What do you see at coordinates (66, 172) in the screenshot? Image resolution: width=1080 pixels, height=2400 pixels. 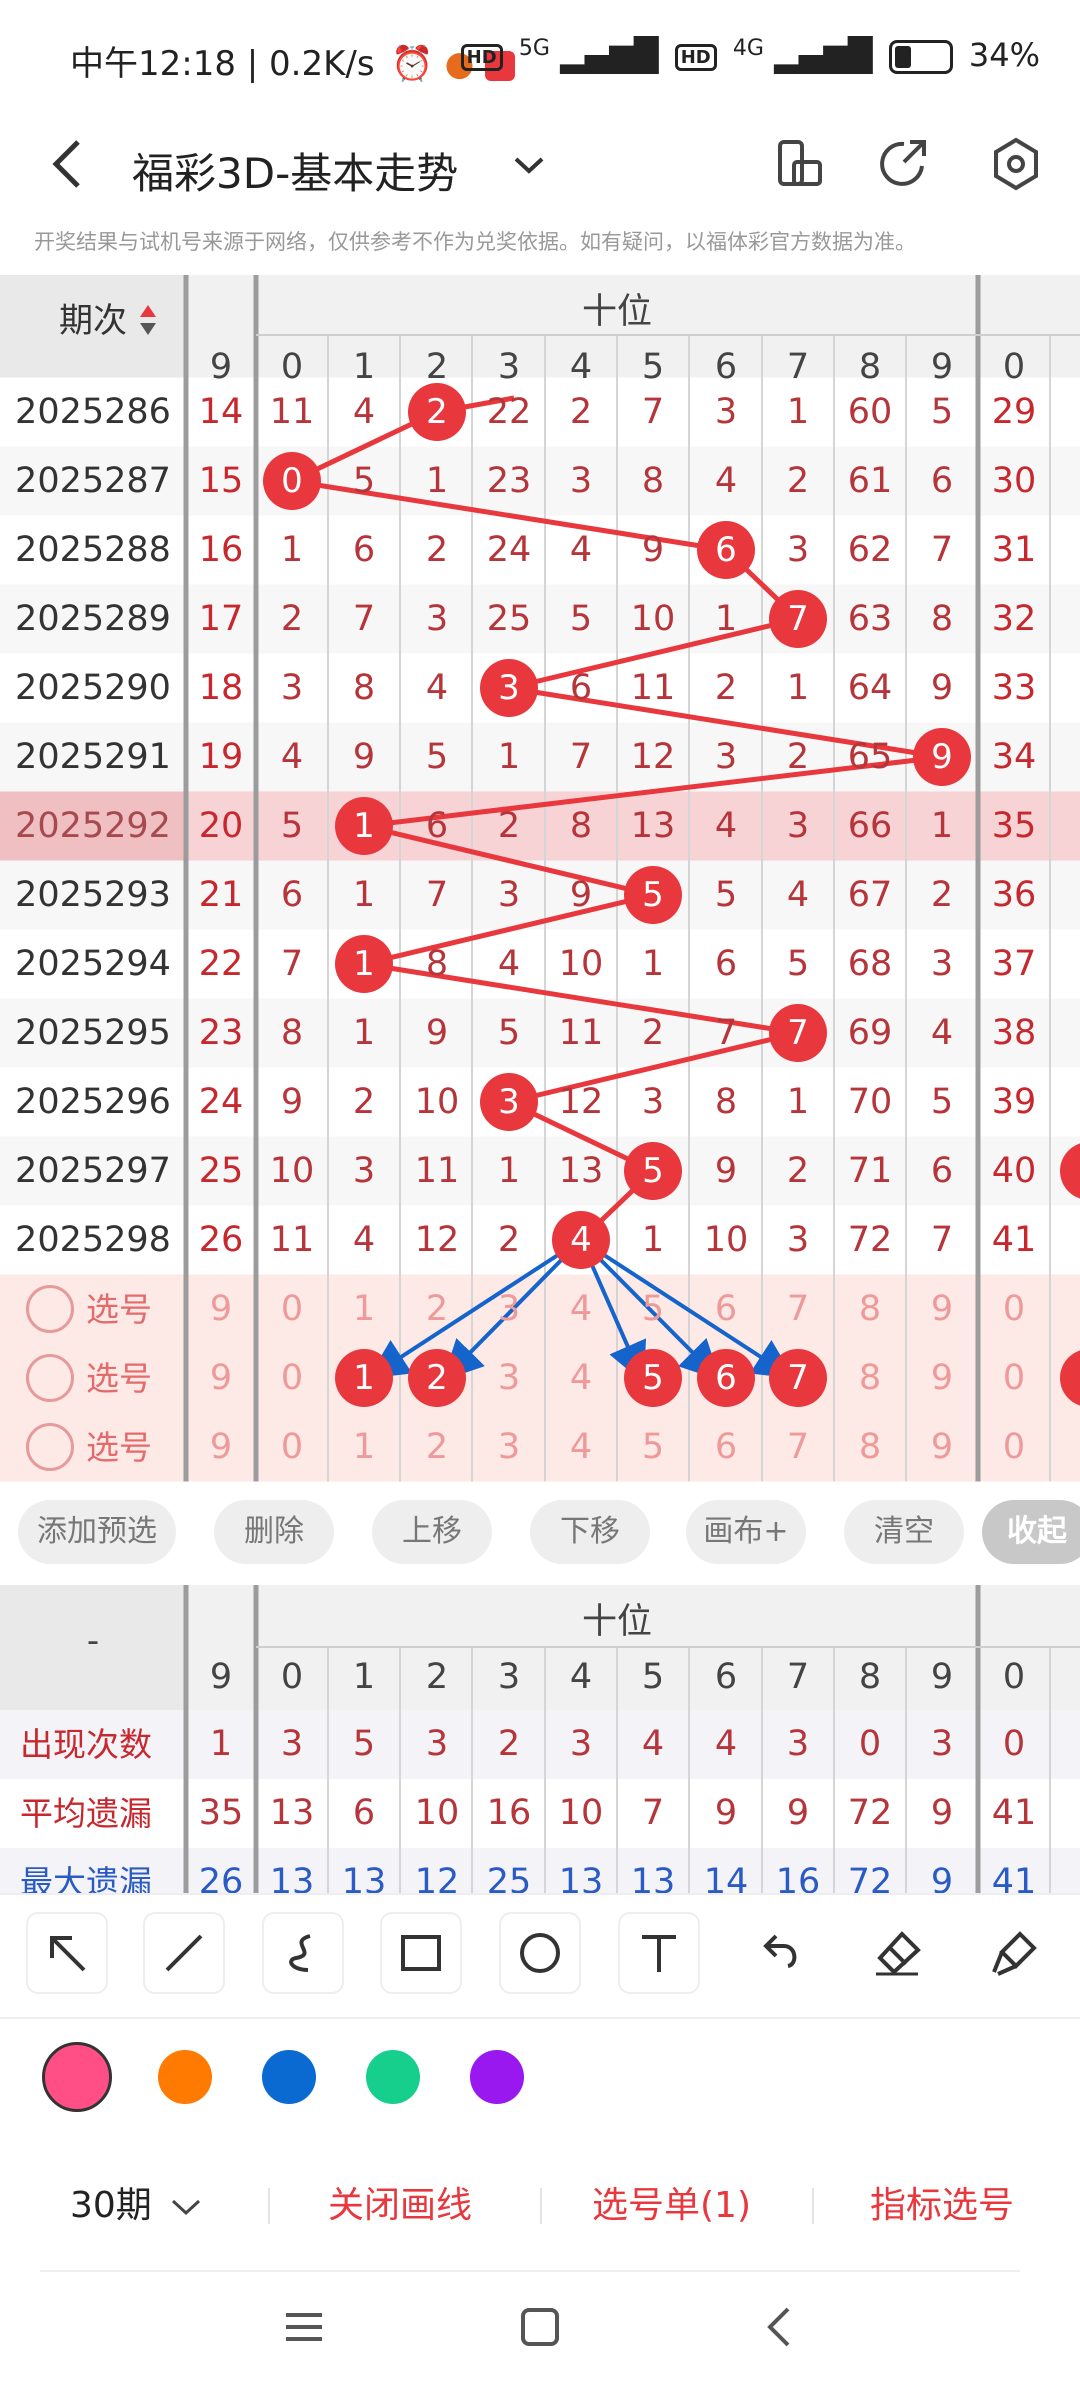 I see `back-button` at bounding box center [66, 172].